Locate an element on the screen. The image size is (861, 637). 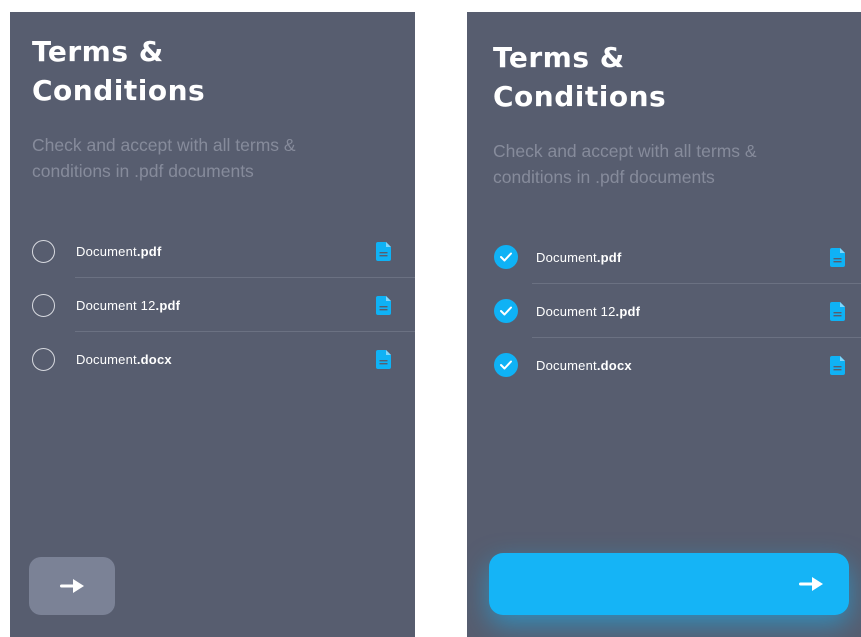
next-button-disabled is located at coordinates (72, 586).